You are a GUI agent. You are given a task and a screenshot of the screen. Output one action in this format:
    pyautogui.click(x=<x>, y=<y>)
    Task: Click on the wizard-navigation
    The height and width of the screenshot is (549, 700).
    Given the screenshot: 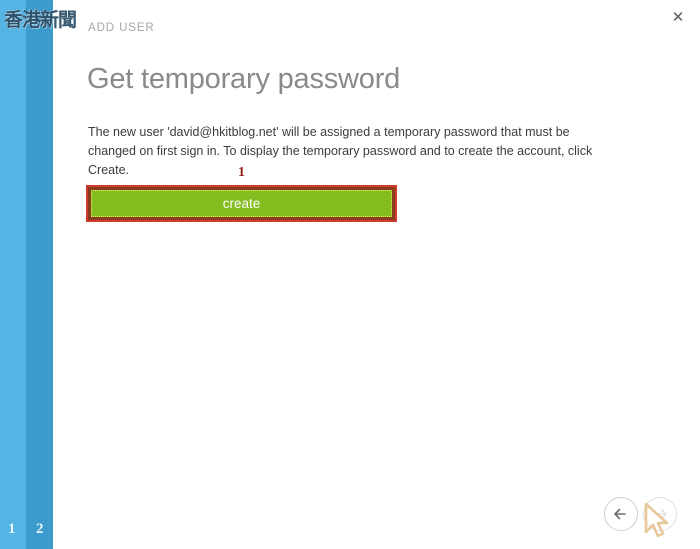 What is the action you would take?
    pyautogui.click(x=643, y=517)
    